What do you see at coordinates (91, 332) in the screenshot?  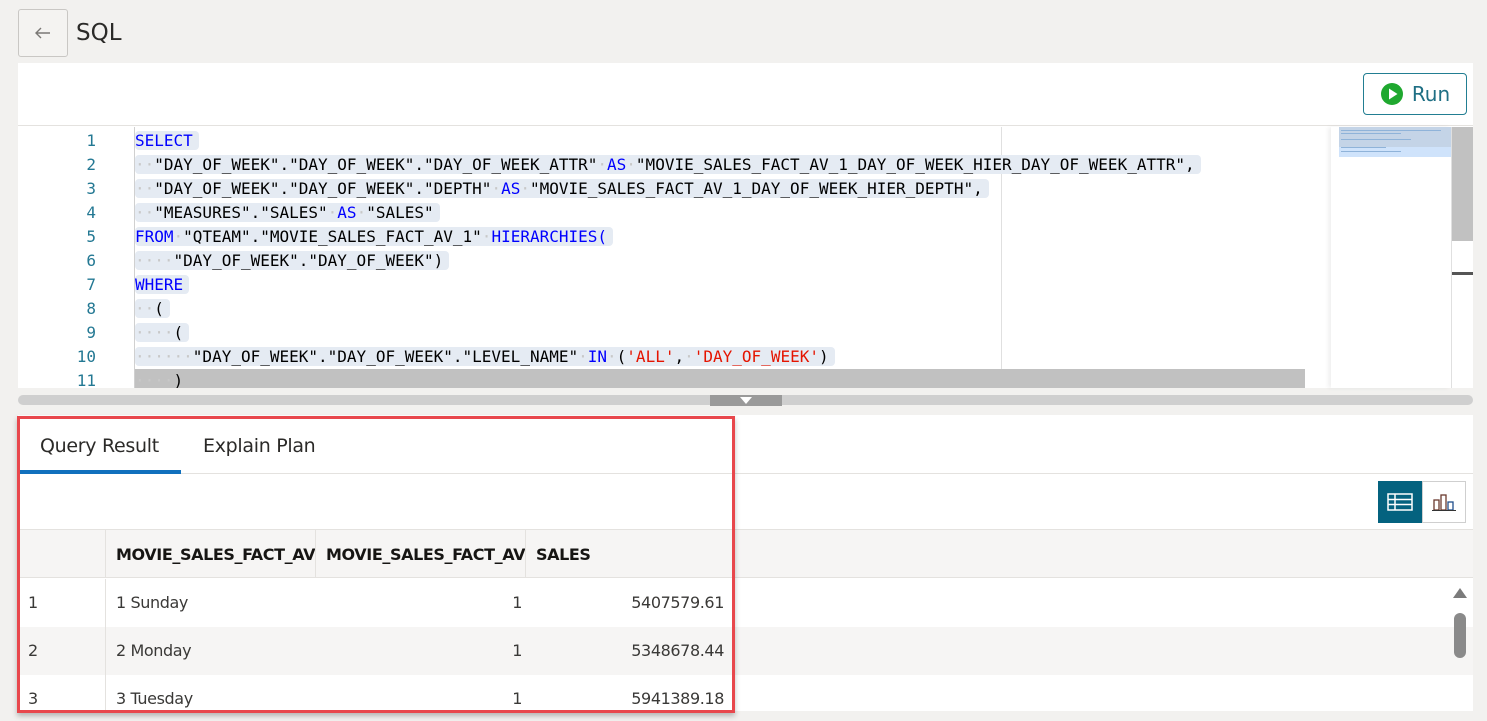 I see `line-number: 9` at bounding box center [91, 332].